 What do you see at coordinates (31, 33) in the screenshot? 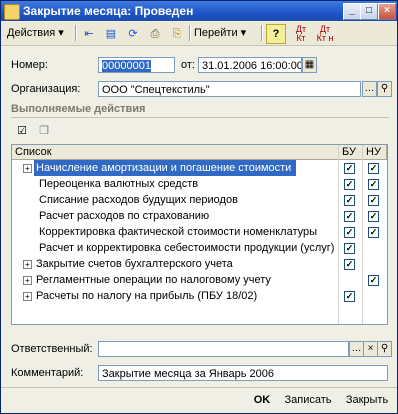
I see `actions-menu-label: Действия` at bounding box center [31, 33].